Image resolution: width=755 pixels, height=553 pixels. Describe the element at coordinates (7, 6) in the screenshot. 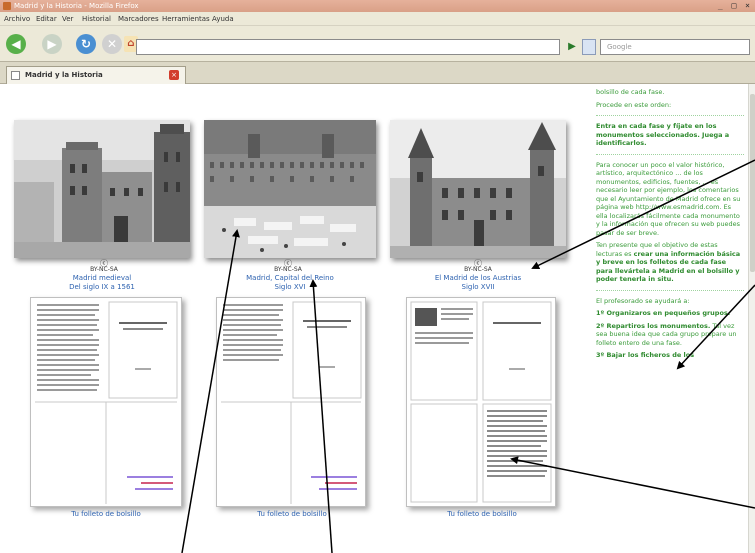

I see `firefox-app-icon` at that location.